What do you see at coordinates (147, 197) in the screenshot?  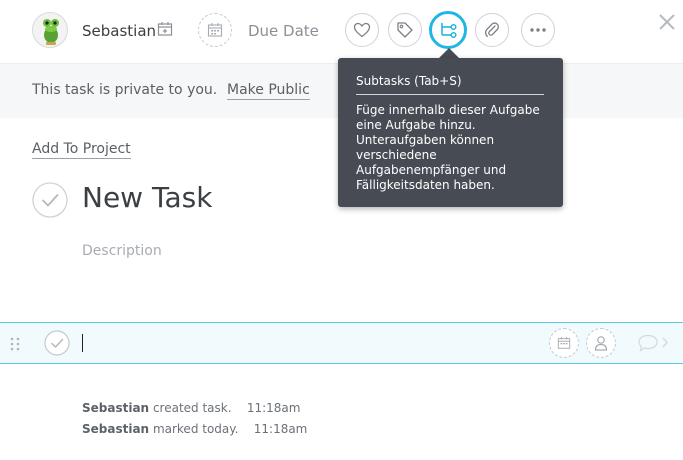 I see `task-title: New Task` at bounding box center [147, 197].